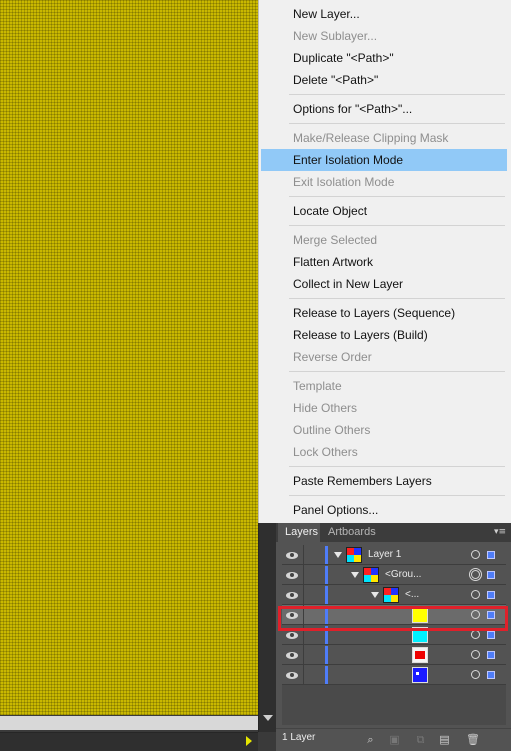 This screenshot has width=511, height=751. What do you see at coordinates (384, 408) in the screenshot?
I see `menu-item-hide-others: Hide Others` at bounding box center [384, 408].